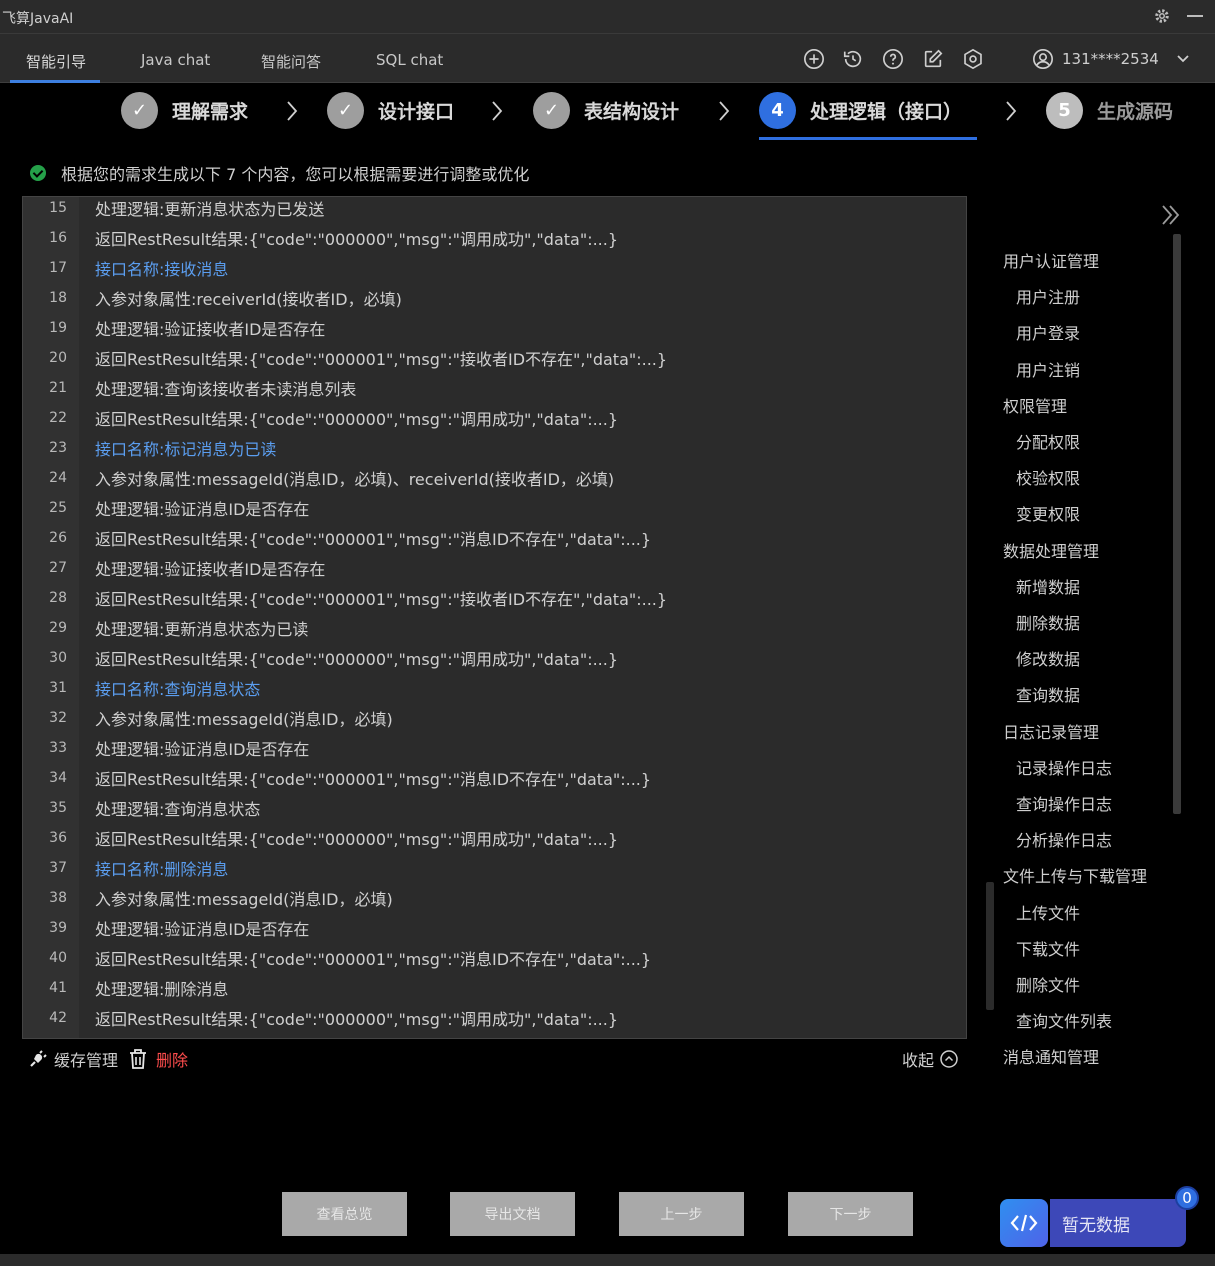 The width and height of the screenshot is (1215, 1266). I want to click on outline-item: 用户注销, so click(1048, 369).